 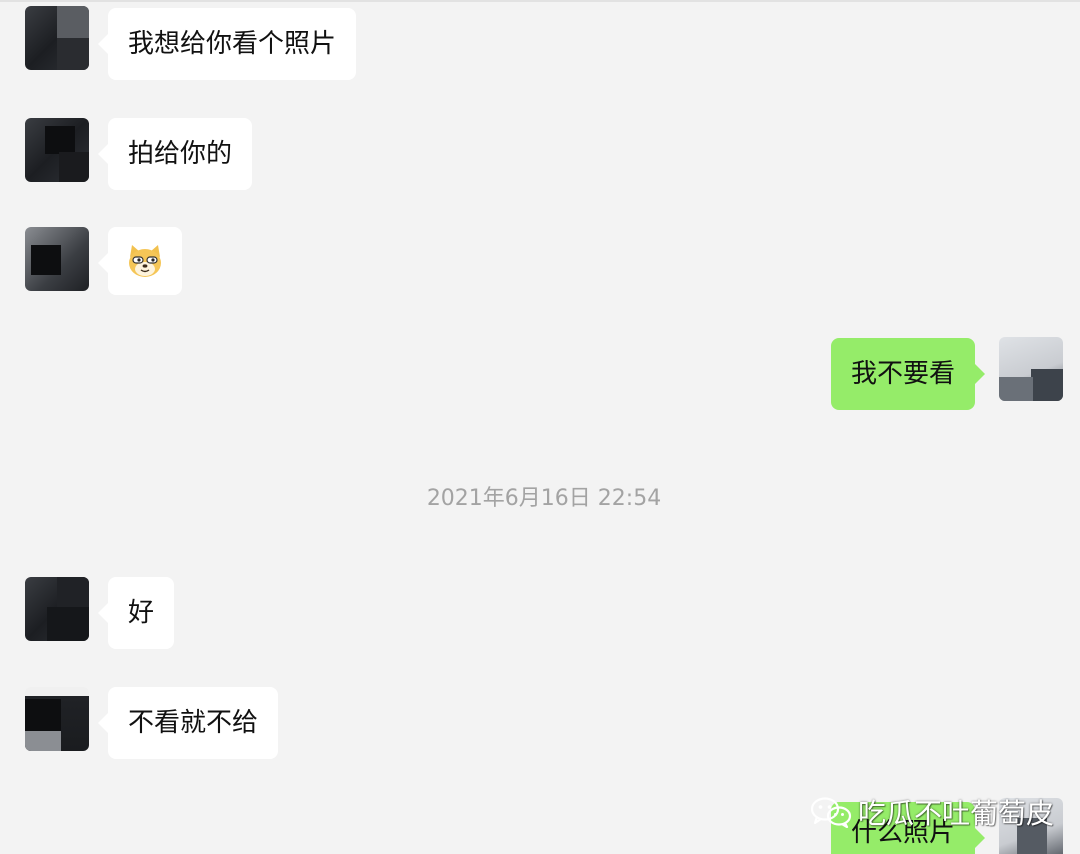 I want to click on message-text: 我不要看, so click(x=903, y=374).